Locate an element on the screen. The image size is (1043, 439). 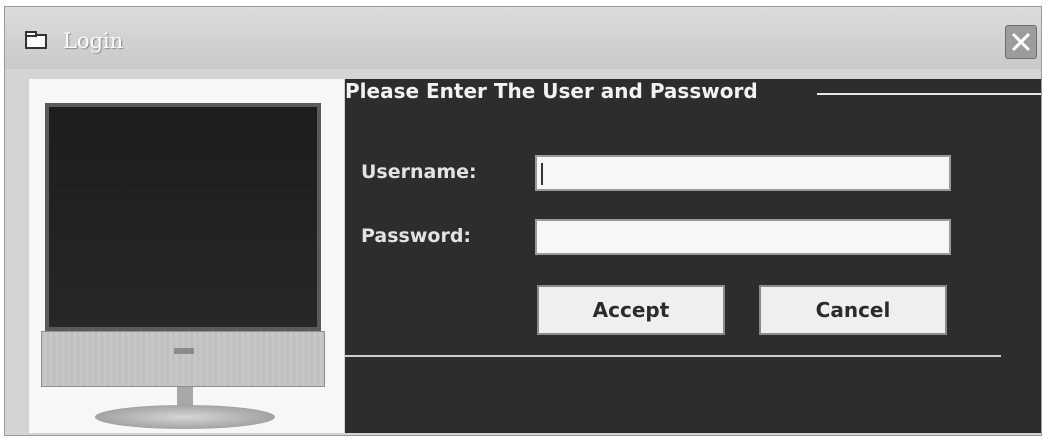
username-input is located at coordinates (743, 173).